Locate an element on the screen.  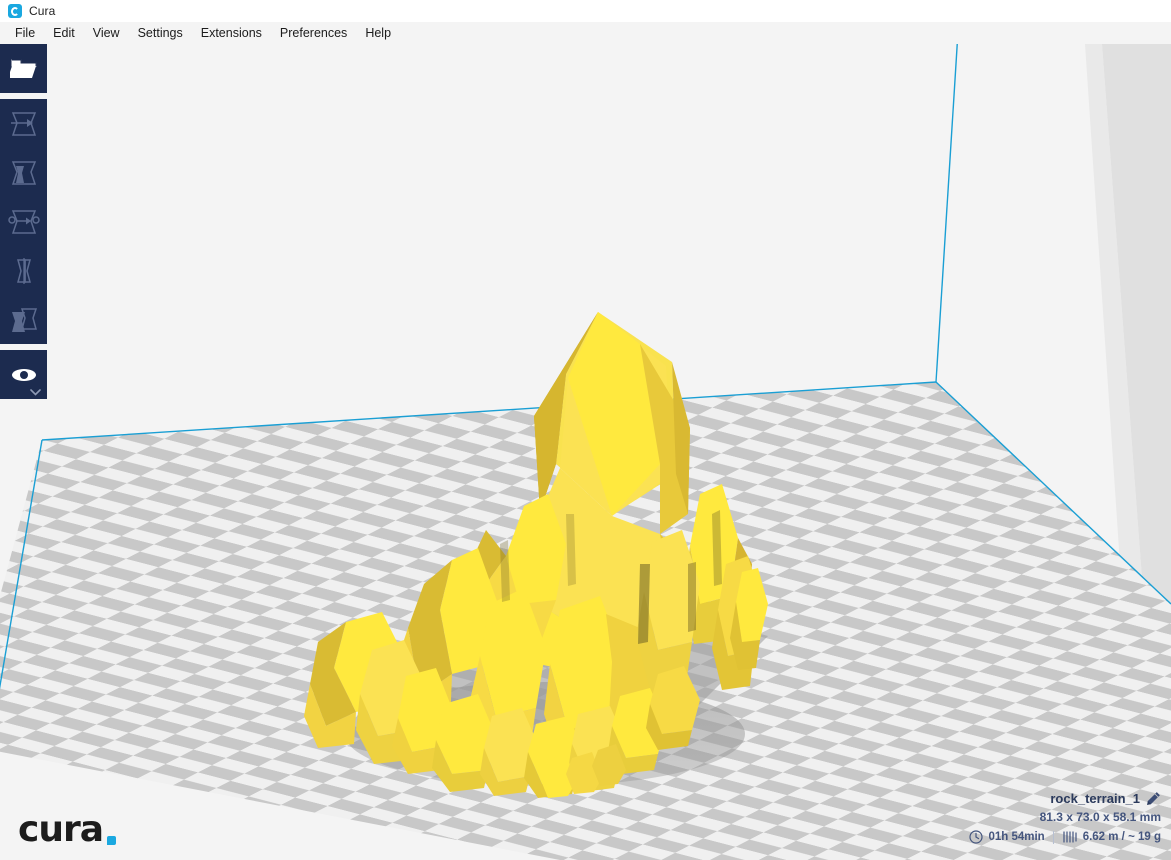
menu-item-extensions: Extensions is located at coordinates (231, 33).